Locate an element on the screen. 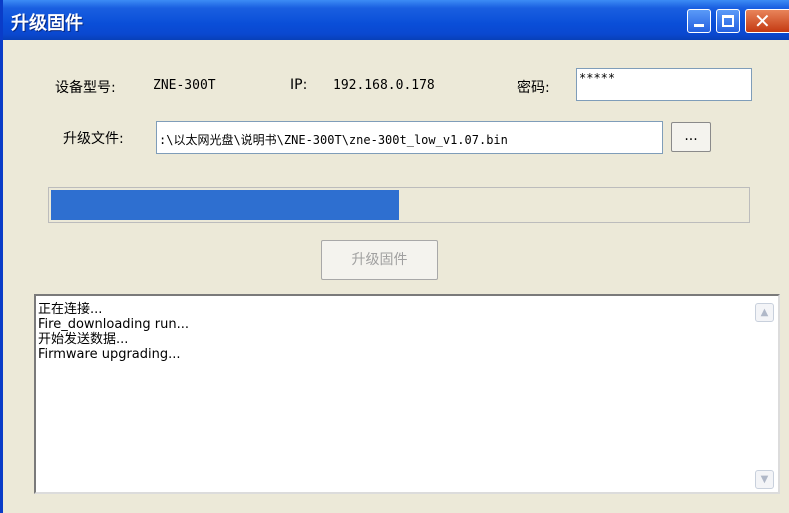 This screenshot has width=789, height=513. minimize-button is located at coordinates (699, 21).